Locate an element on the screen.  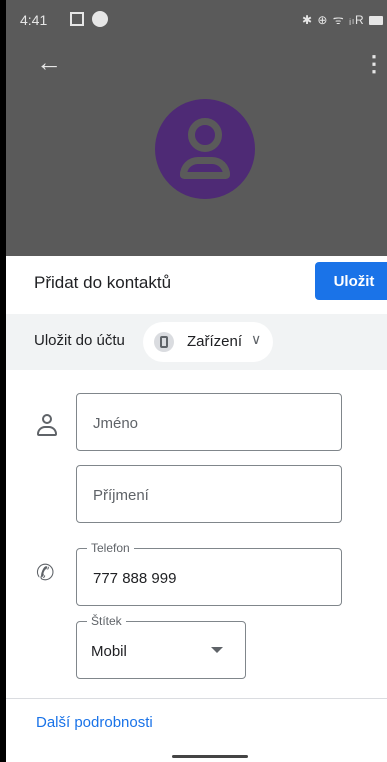
phone-type-value: Mobil is located at coordinates (109, 651).